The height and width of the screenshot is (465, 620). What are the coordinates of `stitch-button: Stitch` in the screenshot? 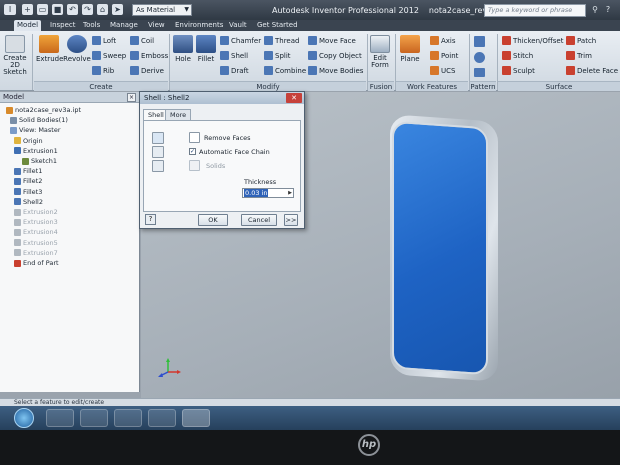 It's located at (517, 55).